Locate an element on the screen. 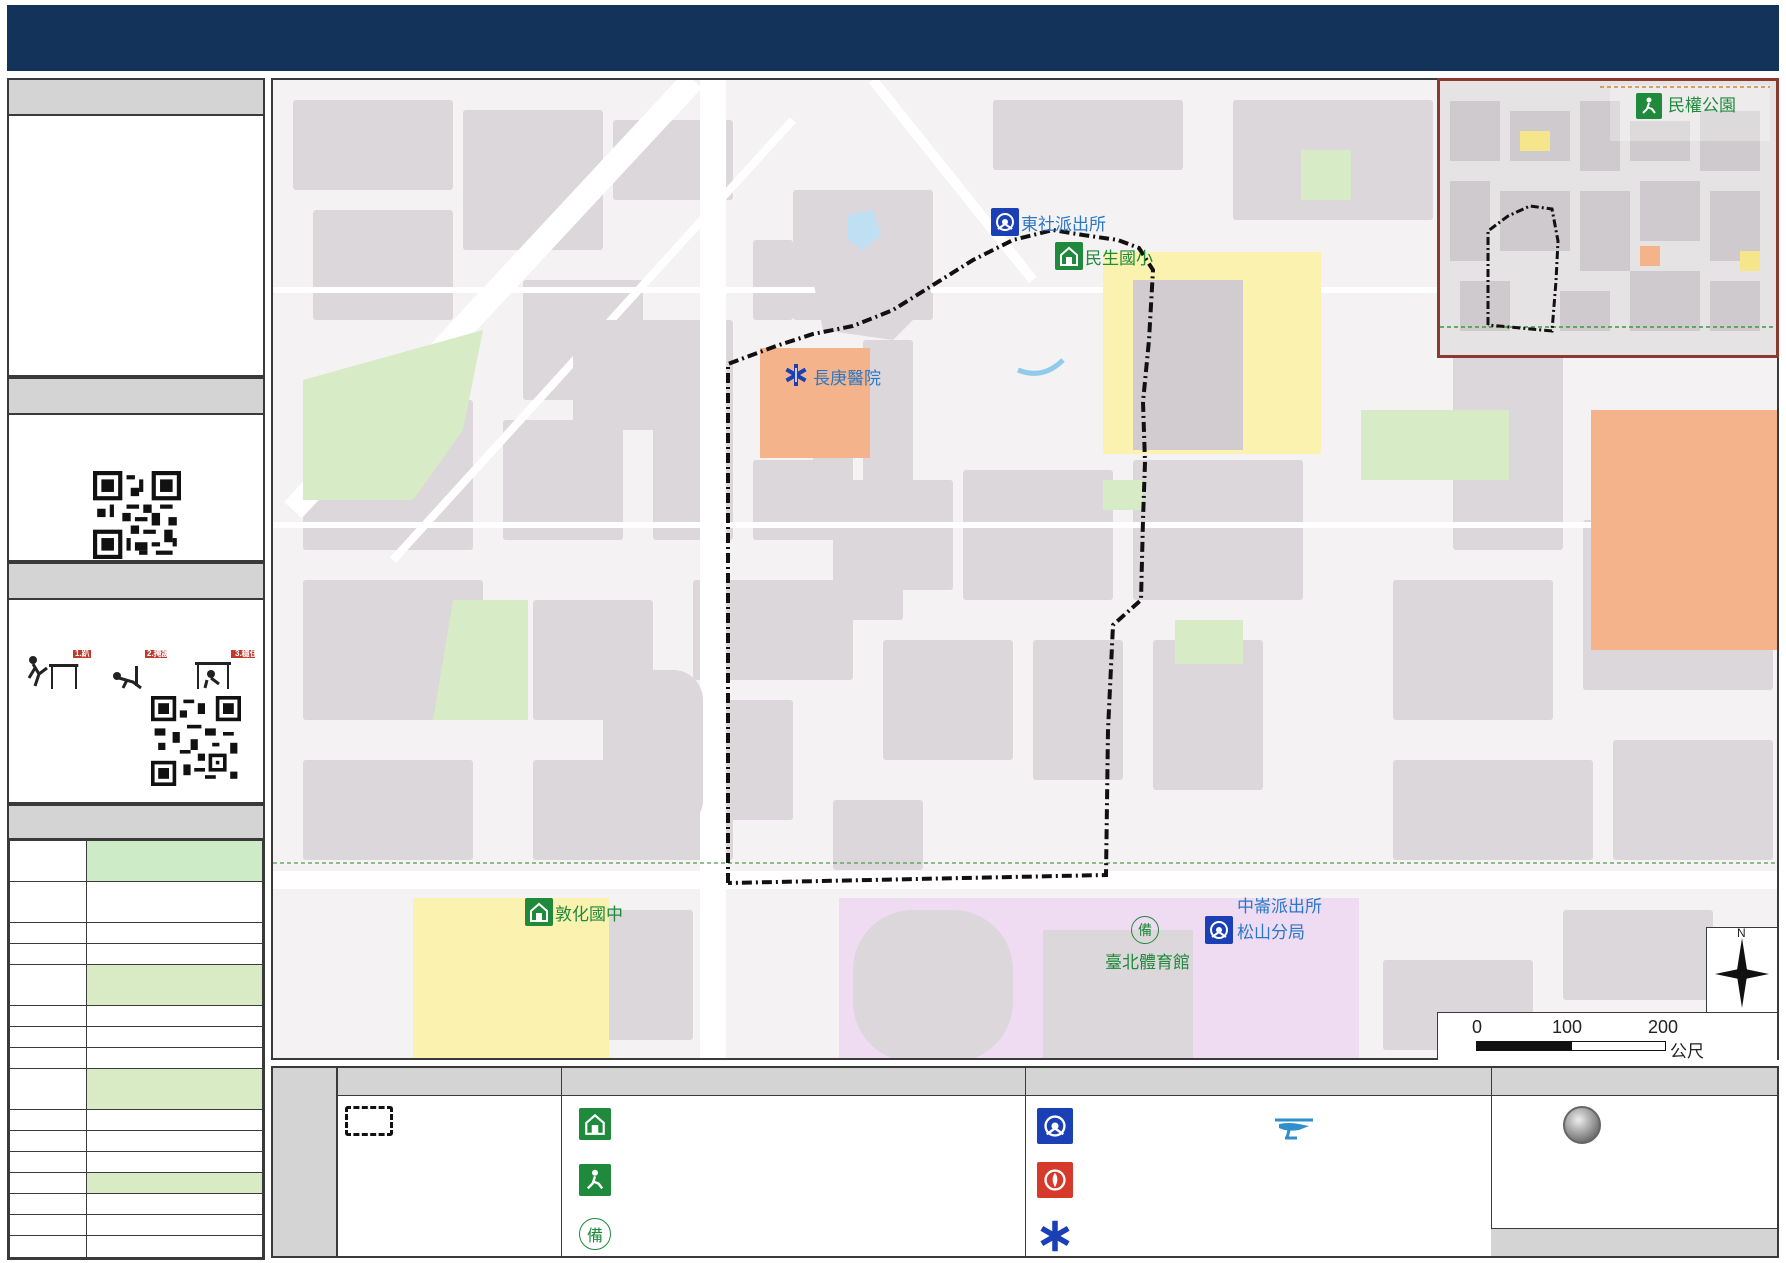 Image resolution: width=1786 pixels, height=1263 pixels. label-minsheng-school: 民生國小 is located at coordinates (1119, 259).